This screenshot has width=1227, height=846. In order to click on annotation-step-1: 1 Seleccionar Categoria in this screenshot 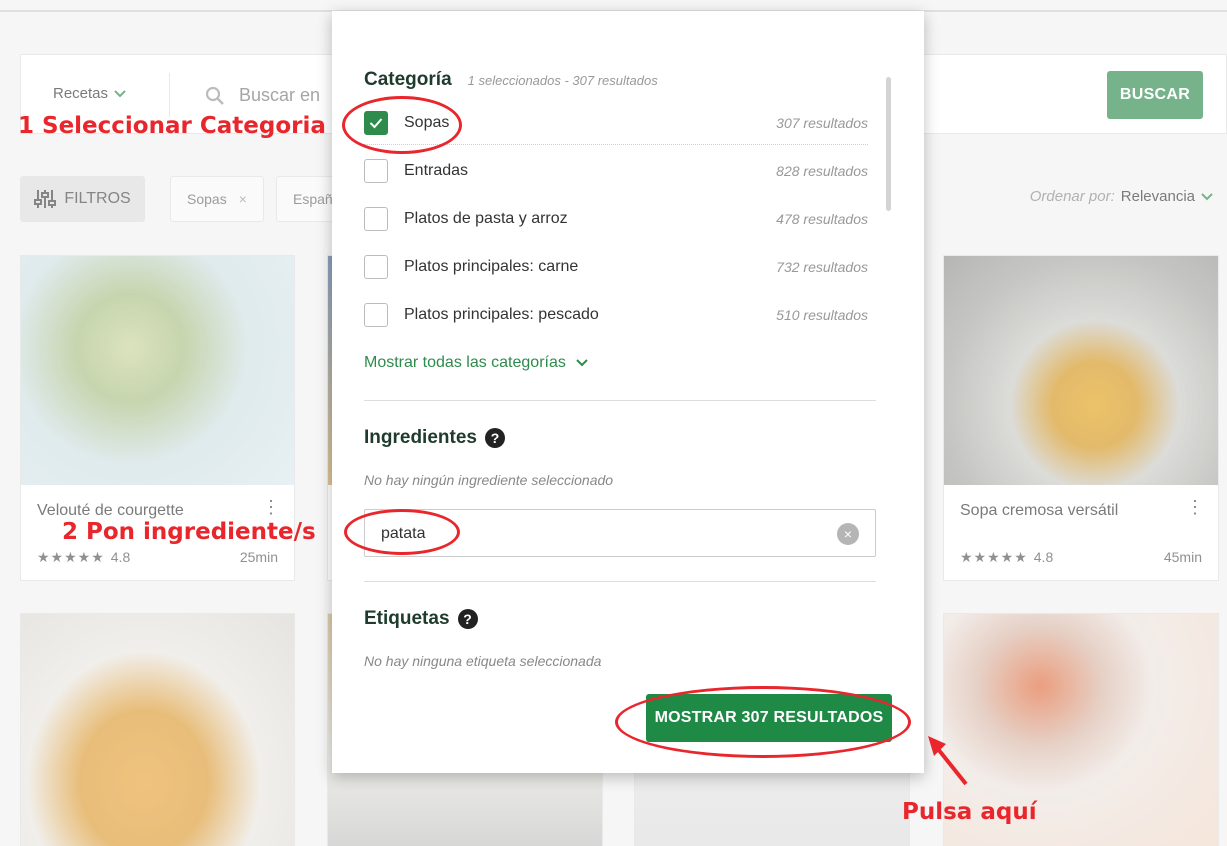, I will do `click(172, 126)`.